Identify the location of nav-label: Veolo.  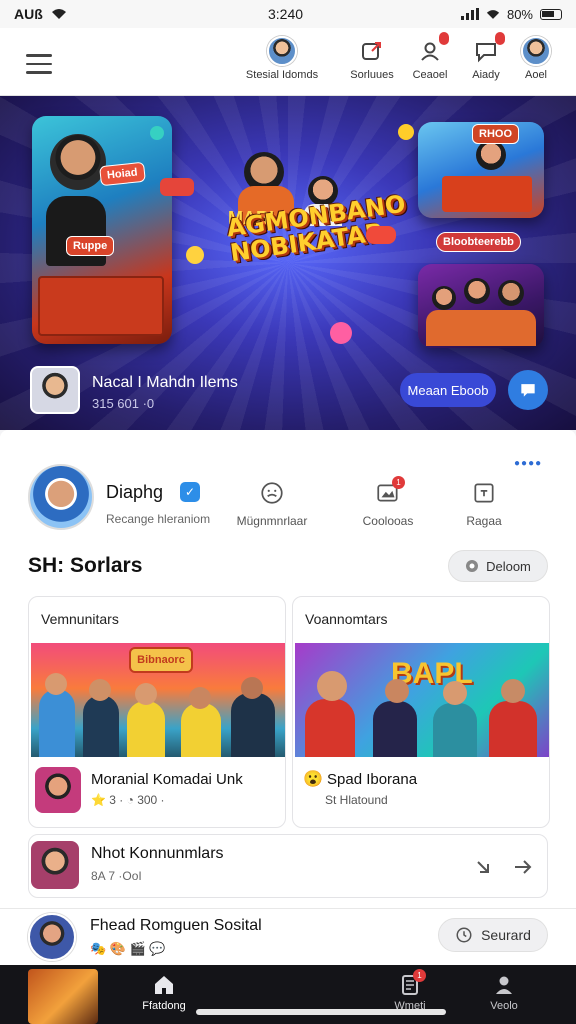
(504, 1006).